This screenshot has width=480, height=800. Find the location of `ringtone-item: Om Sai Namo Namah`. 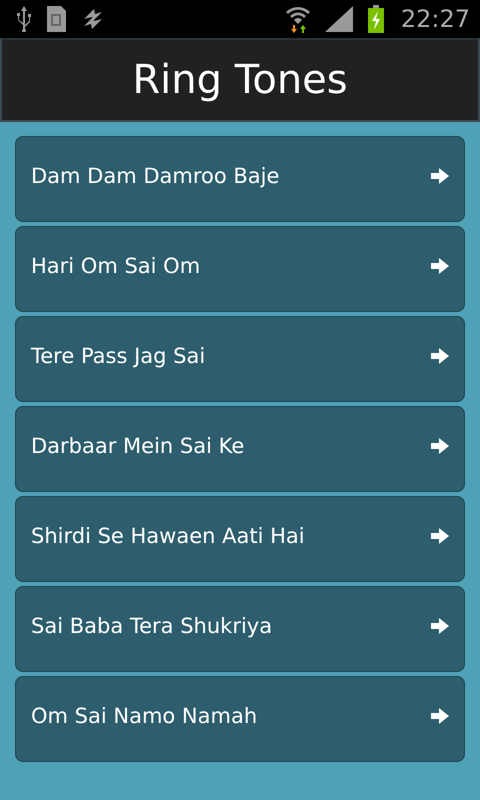

ringtone-item: Om Sai Namo Namah is located at coordinates (240, 719).